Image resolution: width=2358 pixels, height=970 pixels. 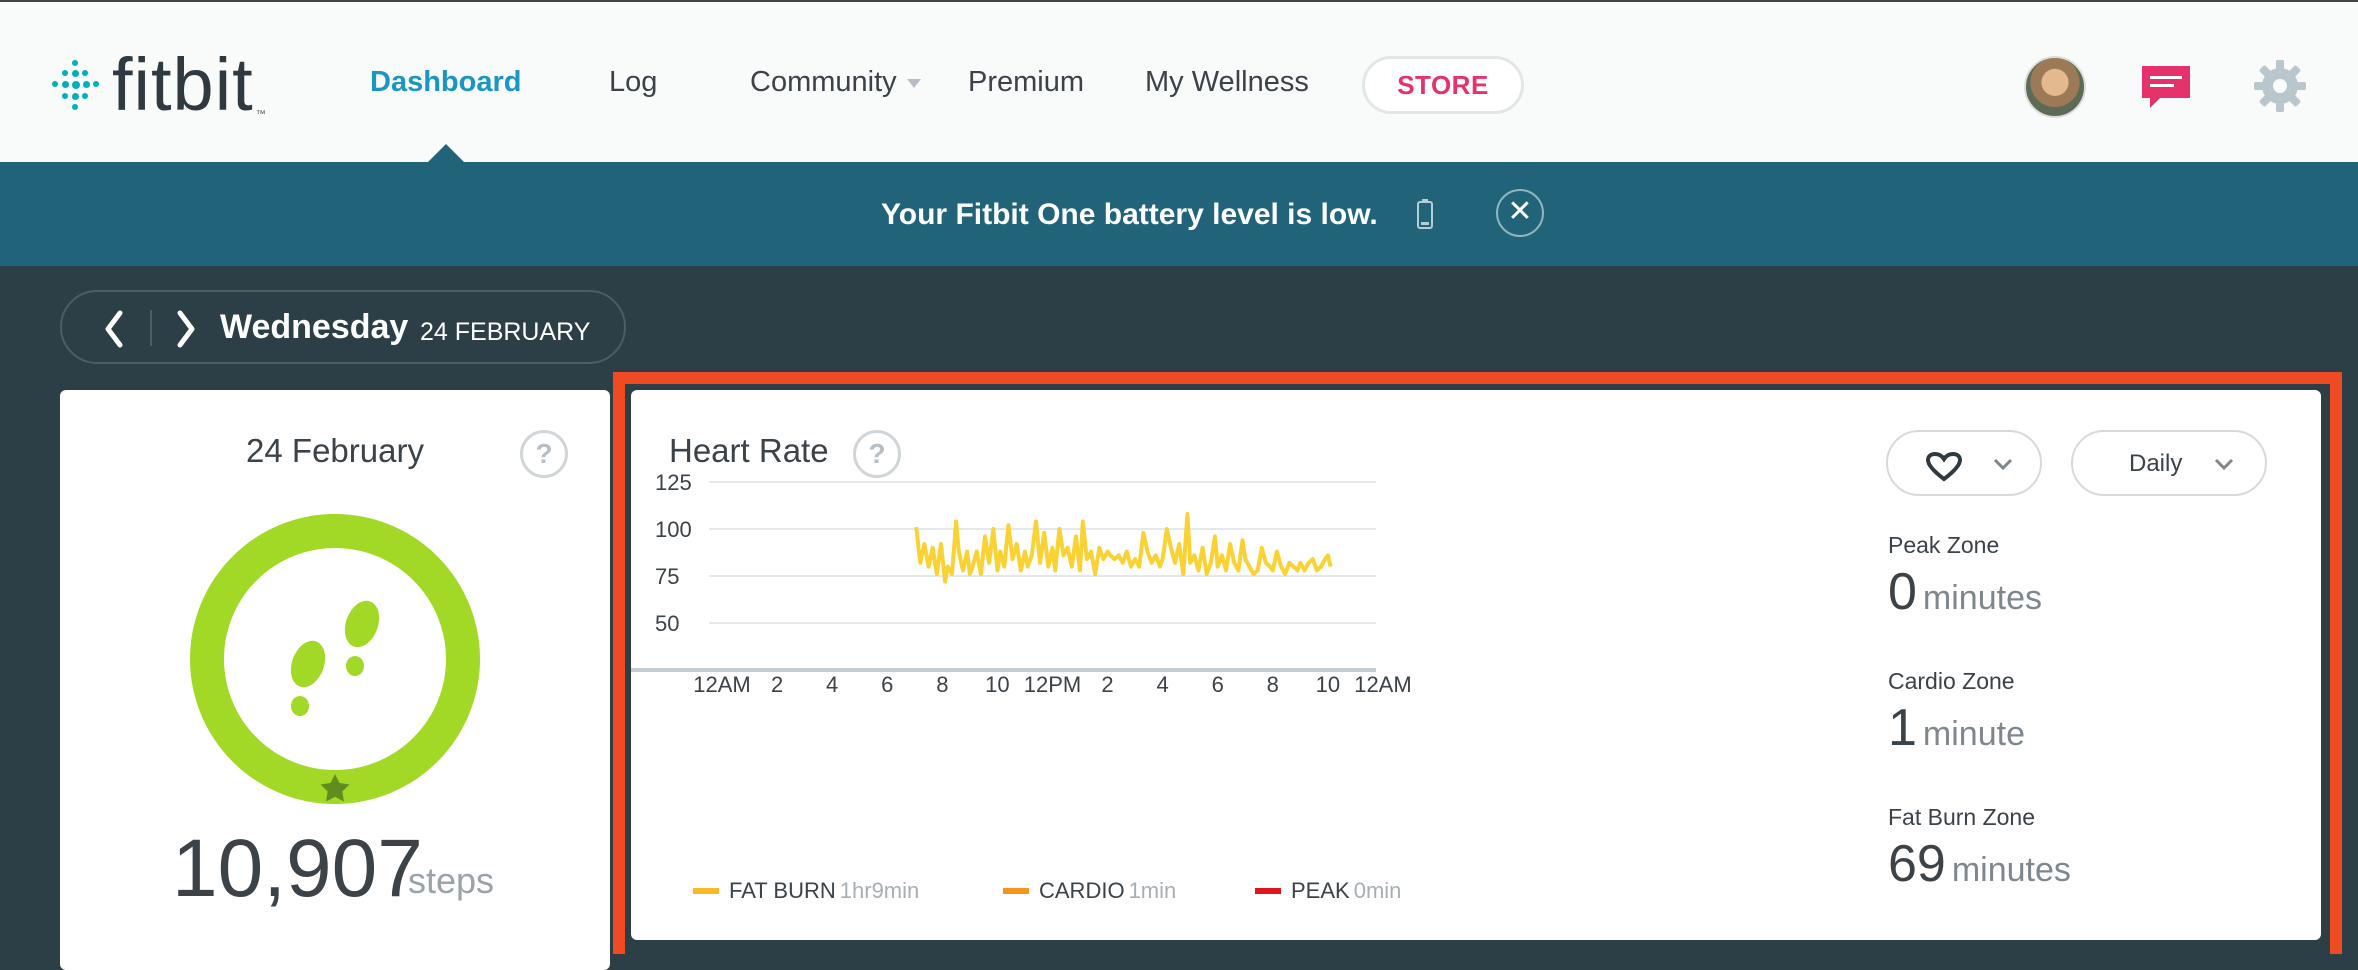 I want to click on store-button: STORE, so click(x=1443, y=85).